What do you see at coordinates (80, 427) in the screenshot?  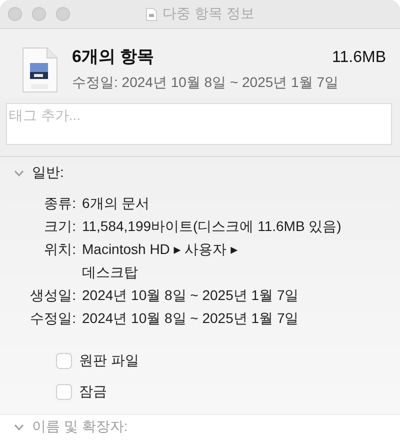 I see `section-title: 이름 및 확장자:` at bounding box center [80, 427].